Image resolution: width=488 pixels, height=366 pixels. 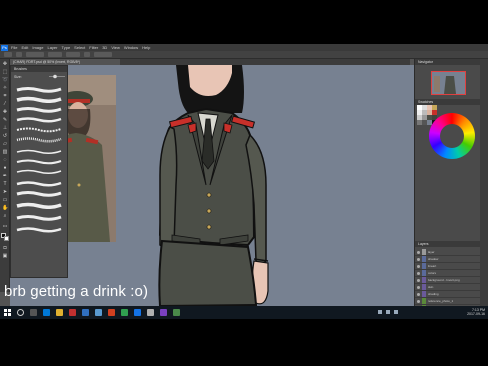 I want to click on gradient-tool-icon: ▥, so click(x=5, y=152).